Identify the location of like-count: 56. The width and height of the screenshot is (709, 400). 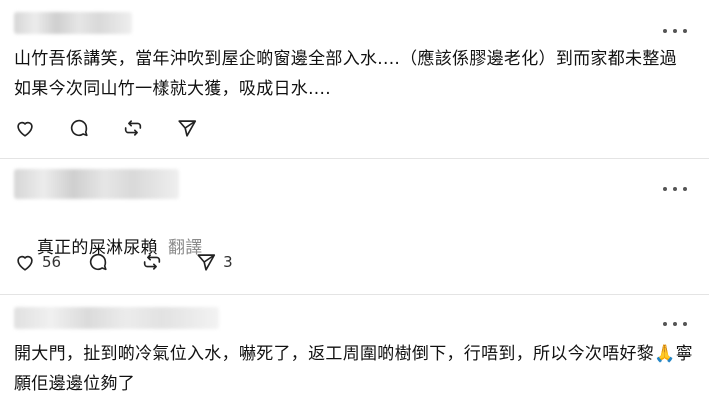
(52, 262).